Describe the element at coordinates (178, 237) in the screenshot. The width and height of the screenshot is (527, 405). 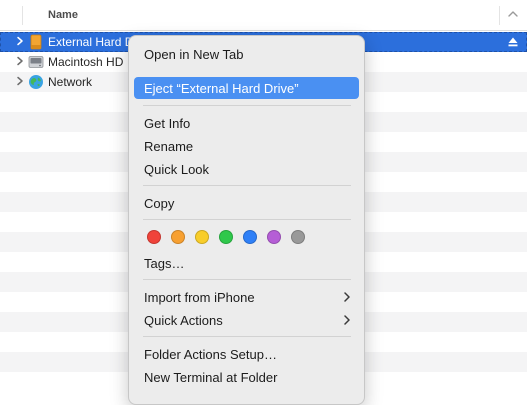
I see `tag-orange-dot` at that location.